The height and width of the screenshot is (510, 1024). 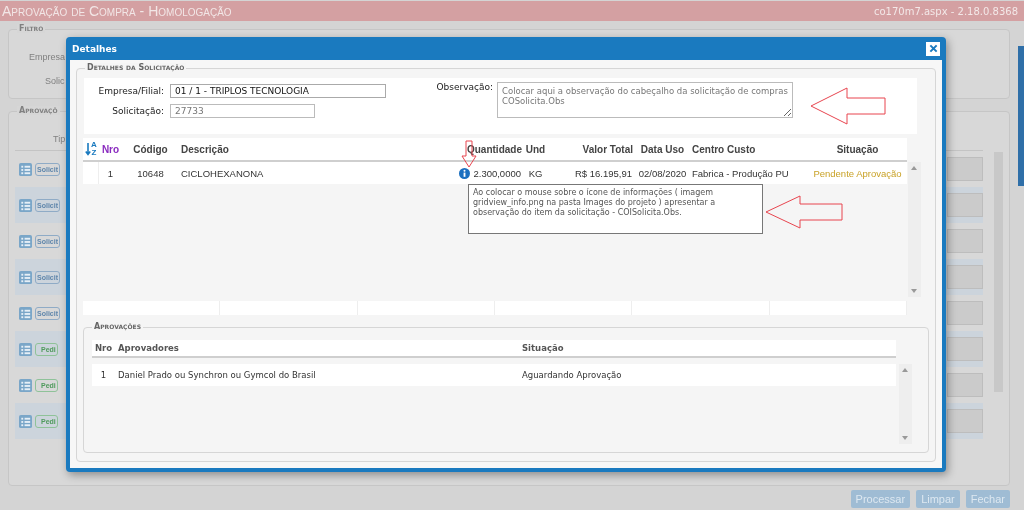 I want to click on column-header: Descrição, so click(x=317, y=149).